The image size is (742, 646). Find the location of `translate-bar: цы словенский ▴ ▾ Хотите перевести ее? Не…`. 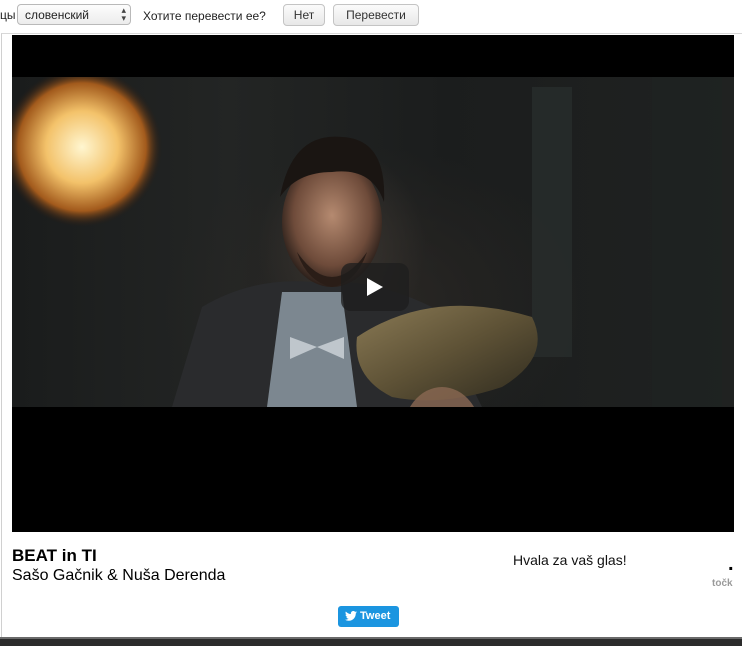

translate-bar: цы словенский ▴ ▾ Хотите перевести ее? Не… is located at coordinates (371, 16).